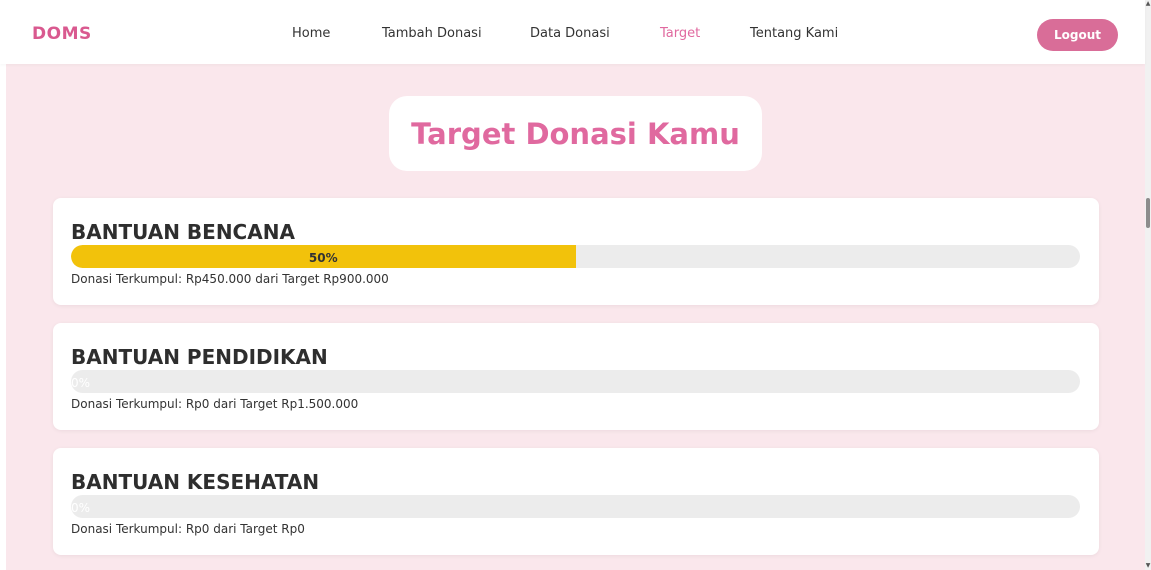 The image size is (1151, 570). What do you see at coordinates (199, 357) in the screenshot?
I see `target-card-title: BANTUAN PENDIDIKAN` at bounding box center [199, 357].